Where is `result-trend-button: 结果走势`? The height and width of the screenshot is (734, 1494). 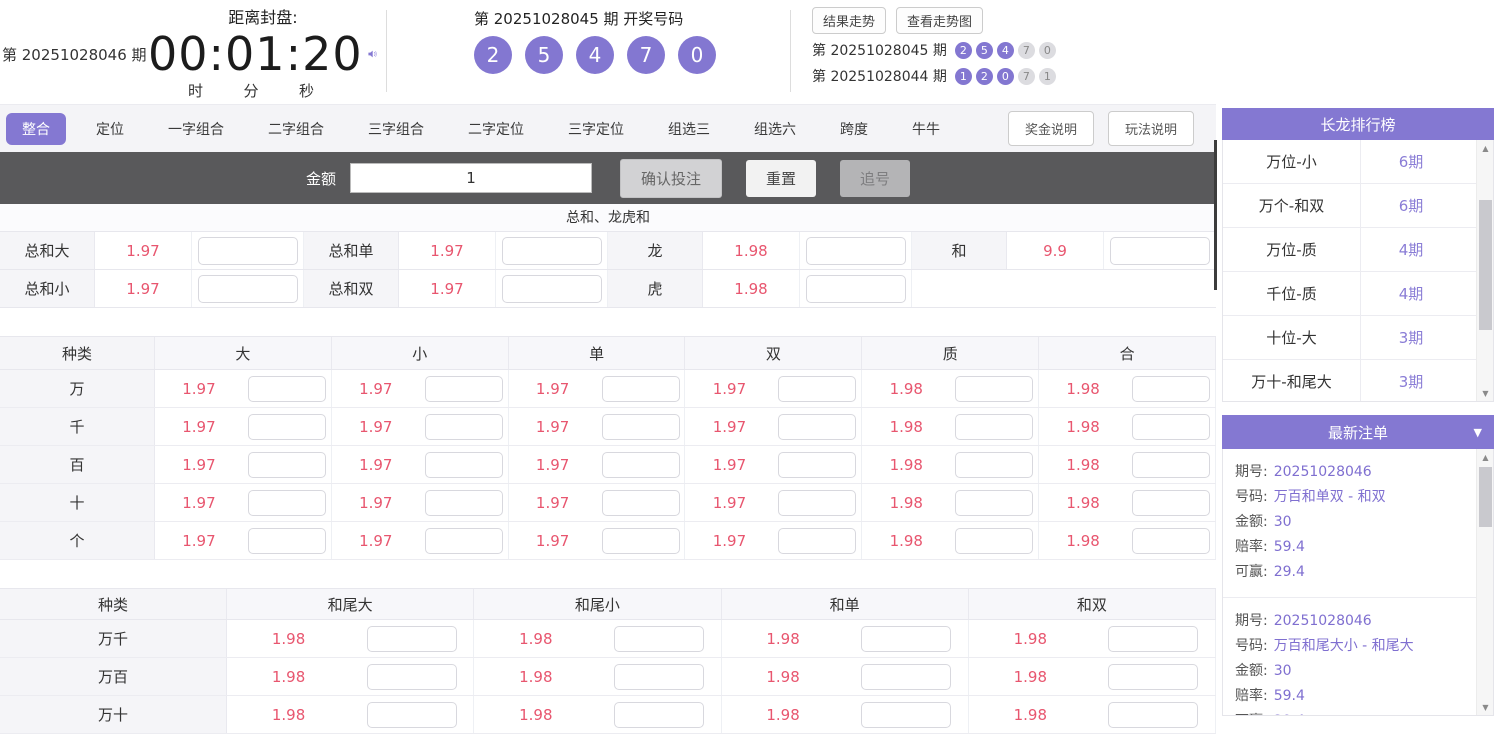
result-trend-button: 结果走势 is located at coordinates (849, 20).